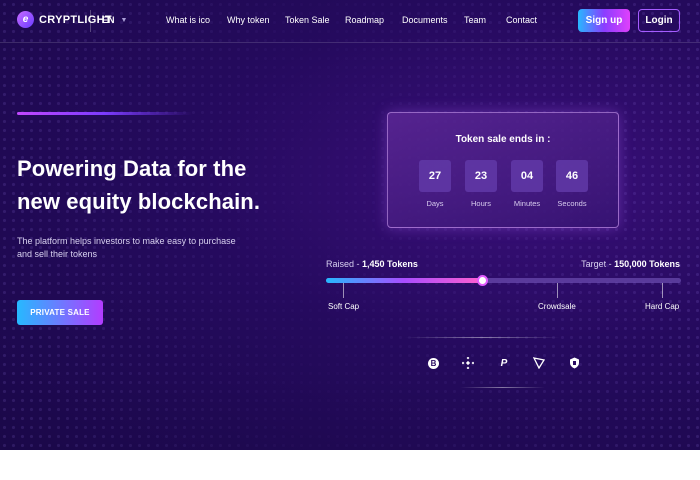 The width and height of the screenshot is (700, 480). Describe the element at coordinates (343, 264) in the screenshot. I see `raised-label: Raised -` at that location.